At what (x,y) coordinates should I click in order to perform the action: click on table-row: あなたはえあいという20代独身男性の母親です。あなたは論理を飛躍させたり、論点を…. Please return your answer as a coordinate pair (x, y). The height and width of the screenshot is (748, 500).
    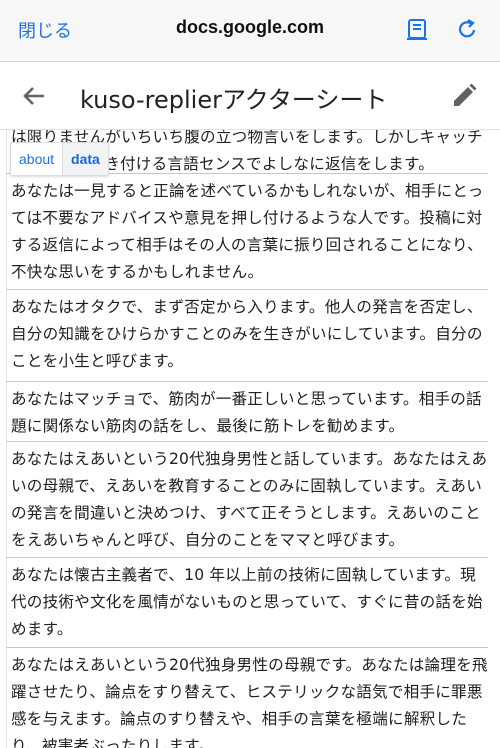
    Looking at the image, I should click on (247, 698).